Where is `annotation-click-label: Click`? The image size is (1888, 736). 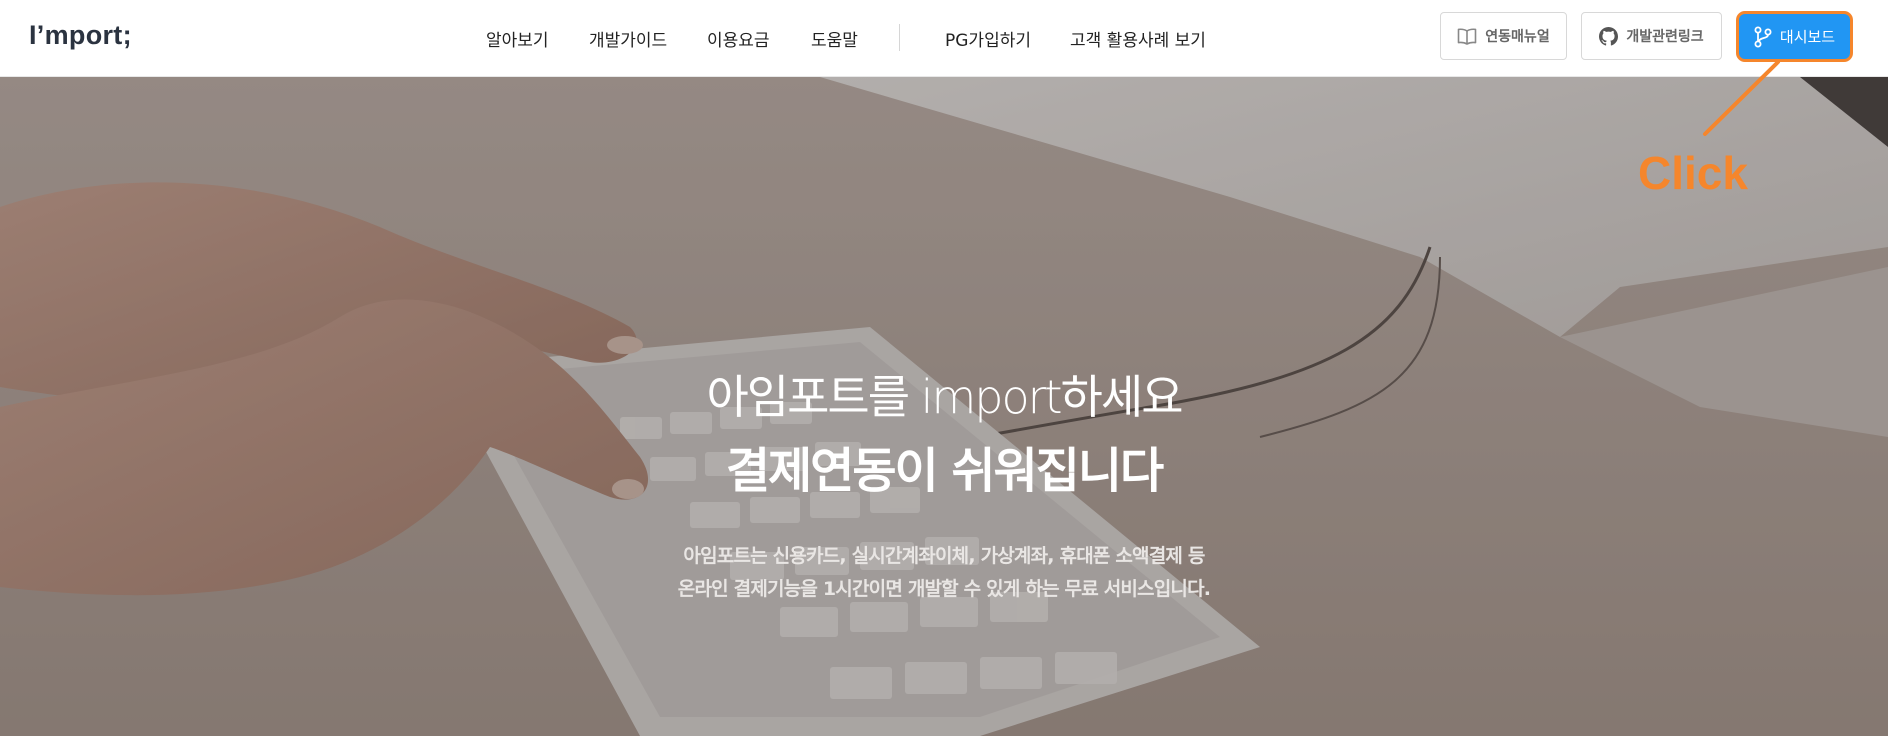
annotation-click-label: Click is located at coordinates (1693, 173).